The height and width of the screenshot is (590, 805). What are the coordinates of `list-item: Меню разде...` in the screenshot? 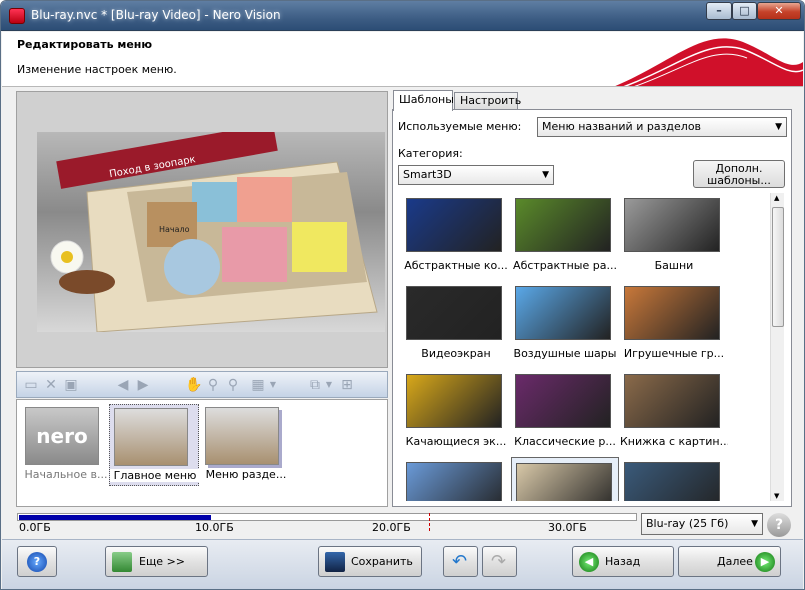 It's located at (246, 445).